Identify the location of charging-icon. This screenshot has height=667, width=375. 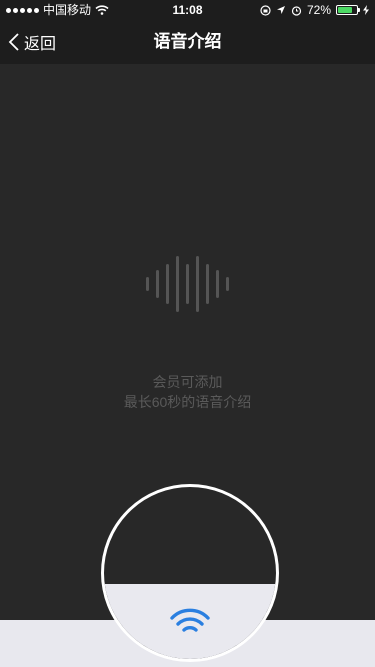
(366, 10).